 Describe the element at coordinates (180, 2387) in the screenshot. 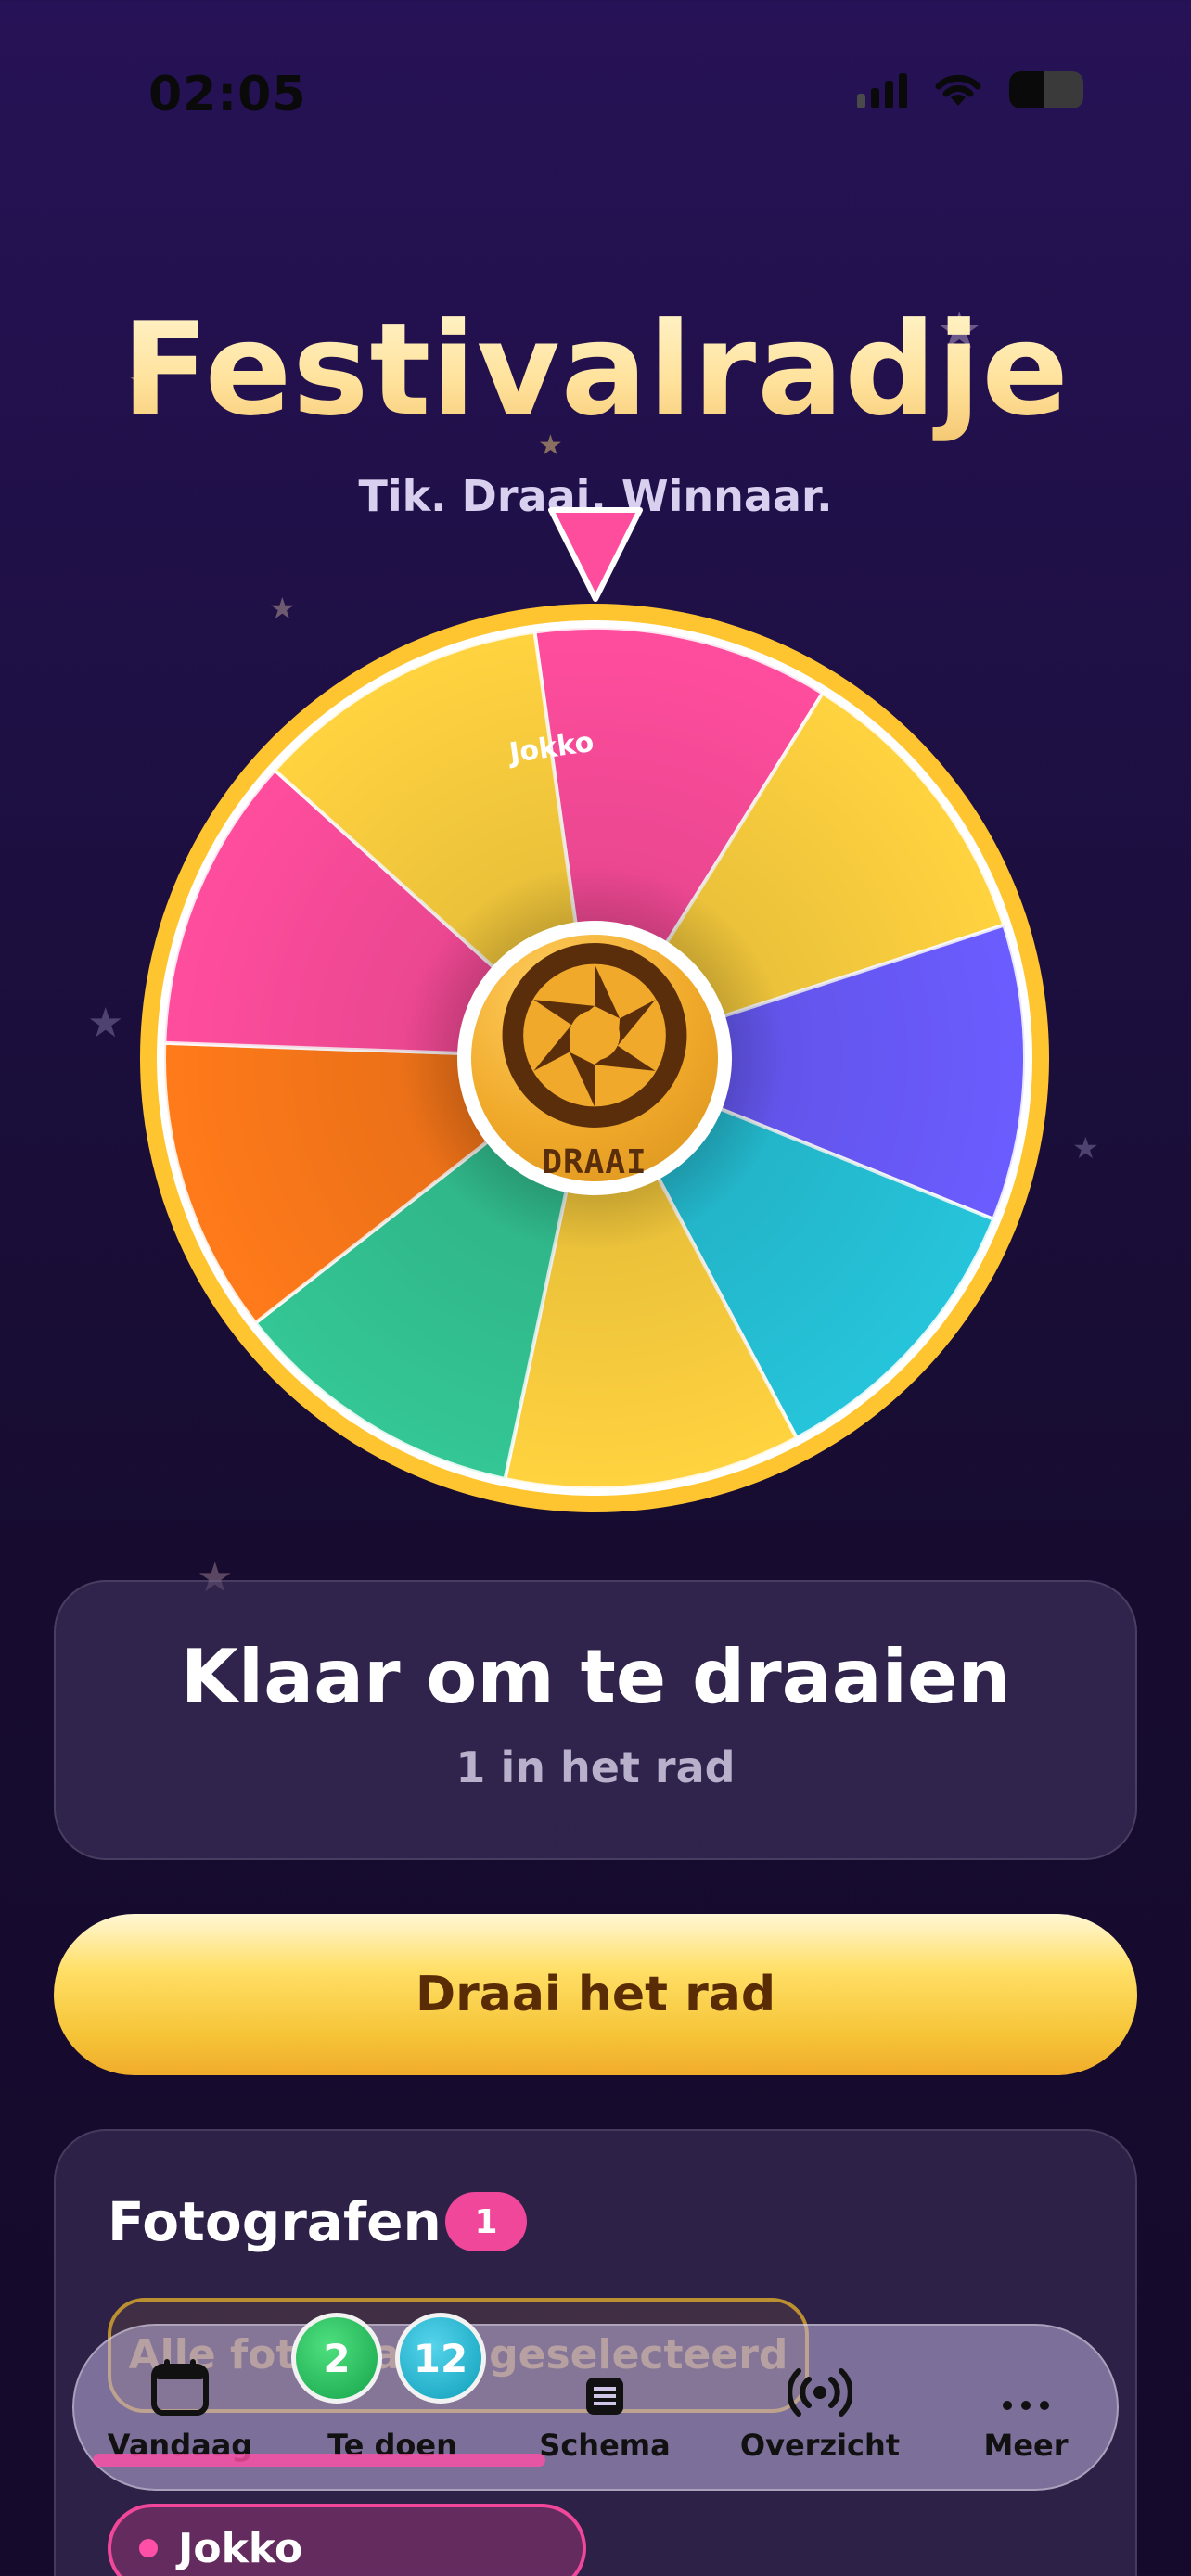

I see `calendar-icon` at that location.